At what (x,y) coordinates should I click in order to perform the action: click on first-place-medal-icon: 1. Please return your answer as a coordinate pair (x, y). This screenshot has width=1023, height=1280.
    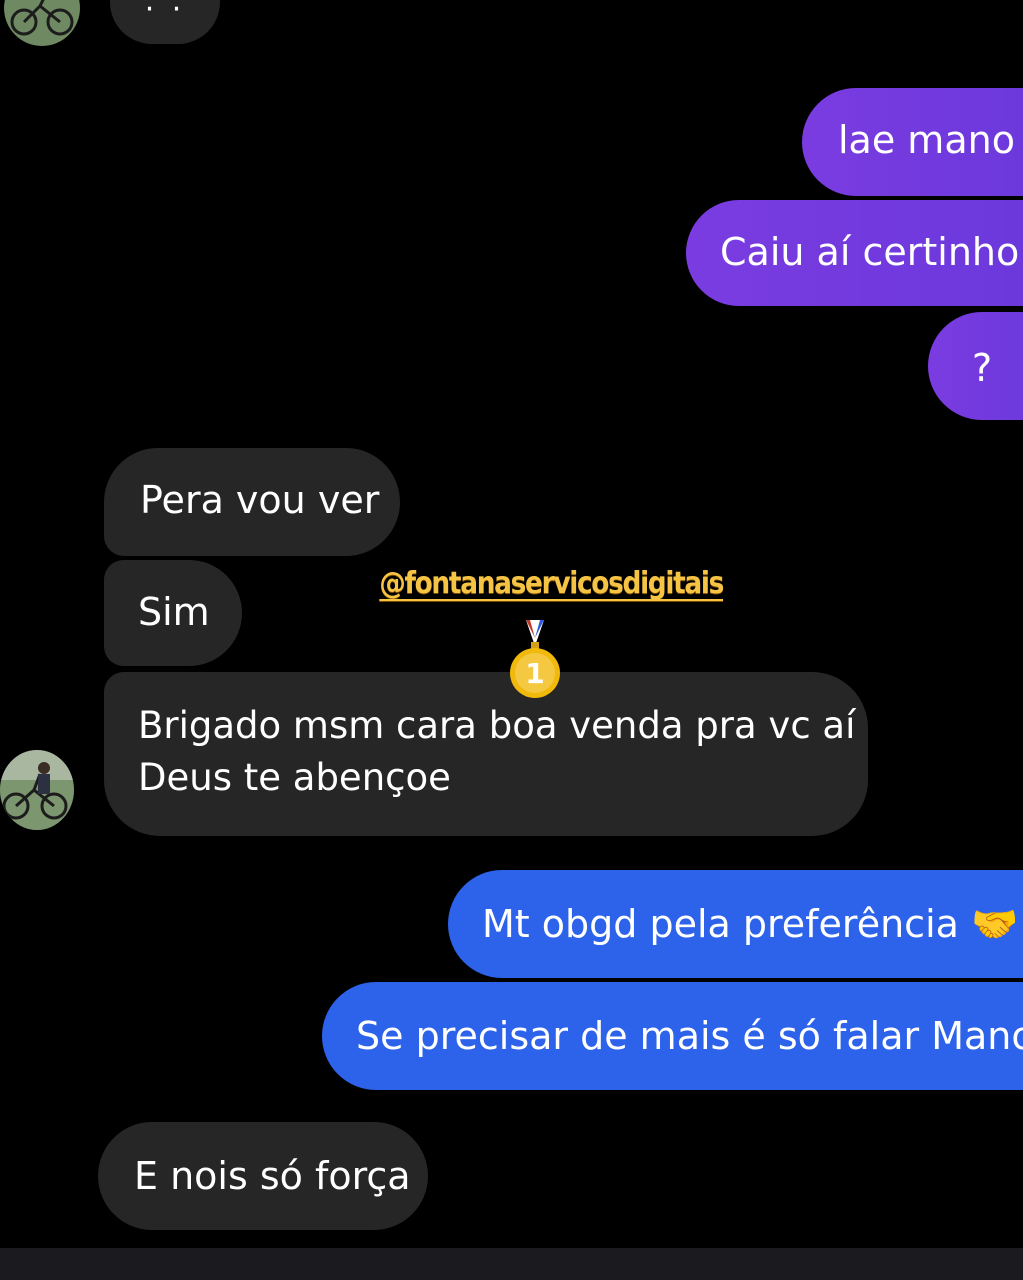
    Looking at the image, I should click on (535, 660).